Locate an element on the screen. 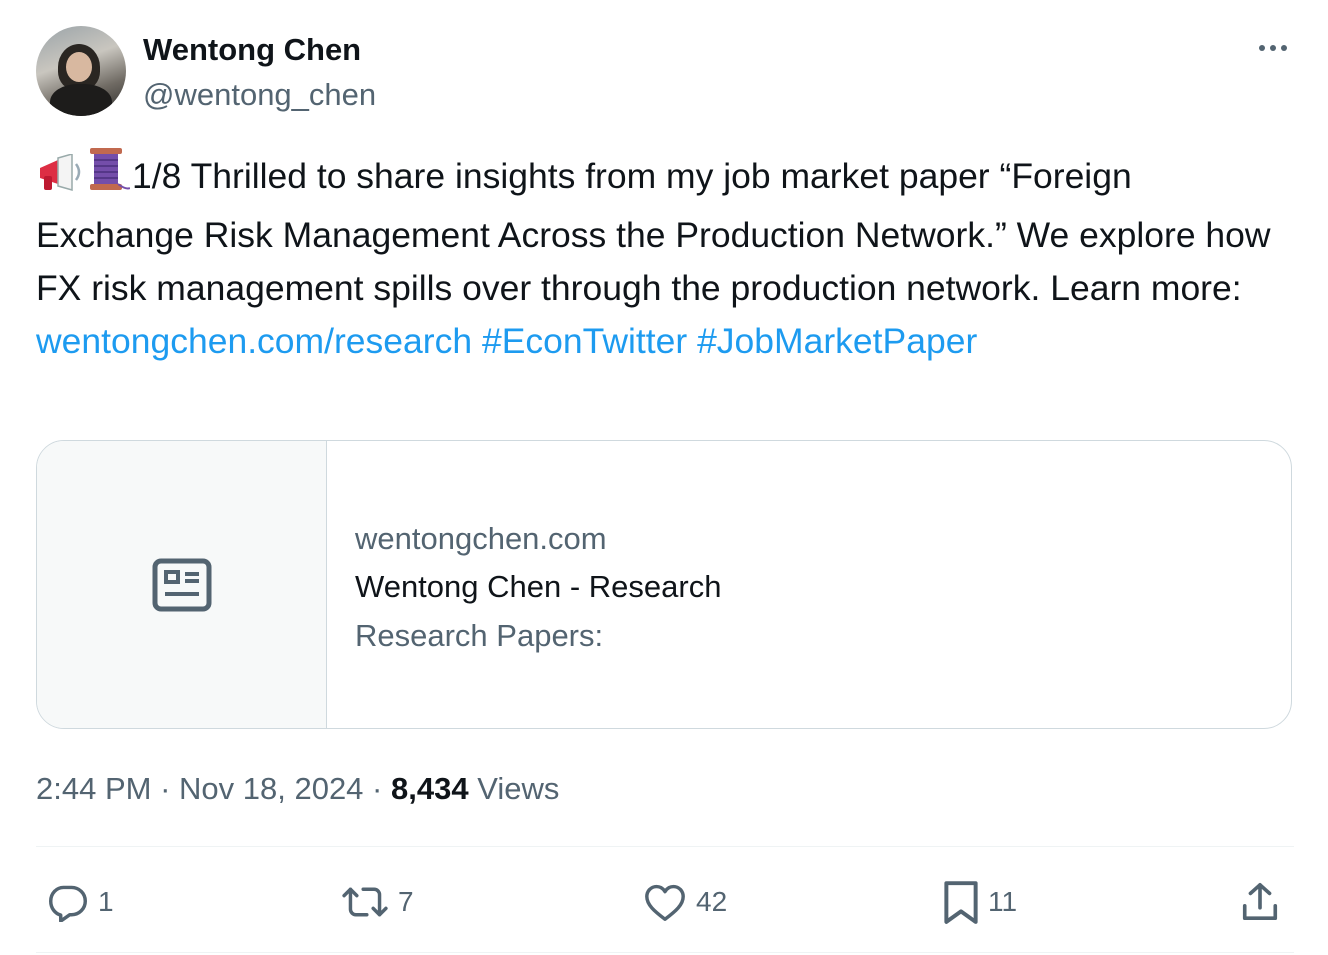 The width and height of the screenshot is (1328, 955). reply-button: 1 is located at coordinates (80, 902).